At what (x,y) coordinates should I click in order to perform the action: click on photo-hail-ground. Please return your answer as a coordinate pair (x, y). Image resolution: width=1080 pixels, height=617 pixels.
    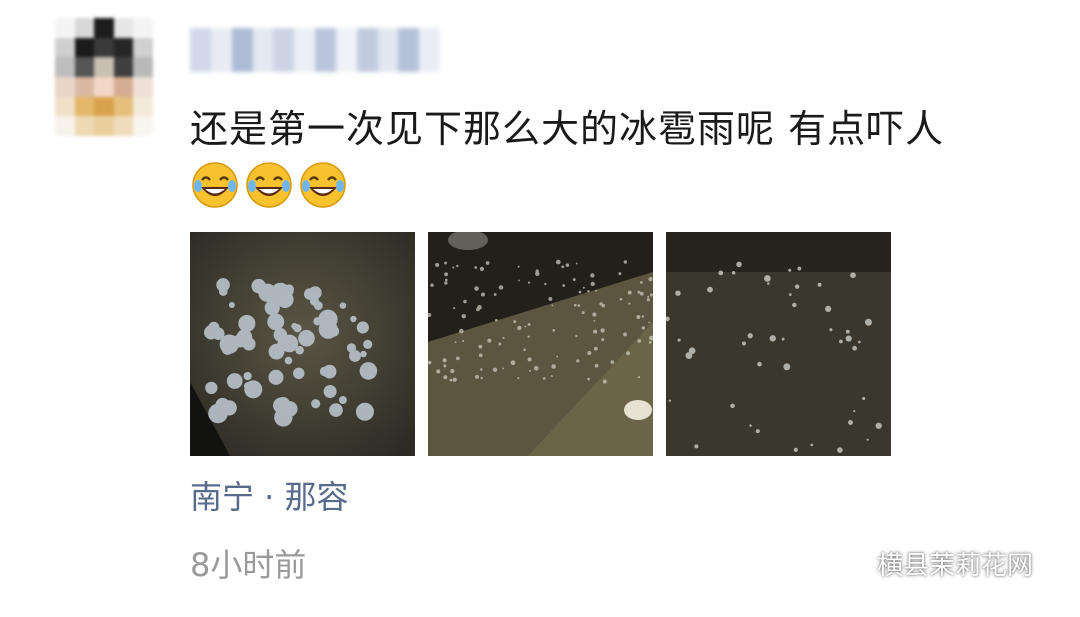
    Looking at the image, I should click on (540, 344).